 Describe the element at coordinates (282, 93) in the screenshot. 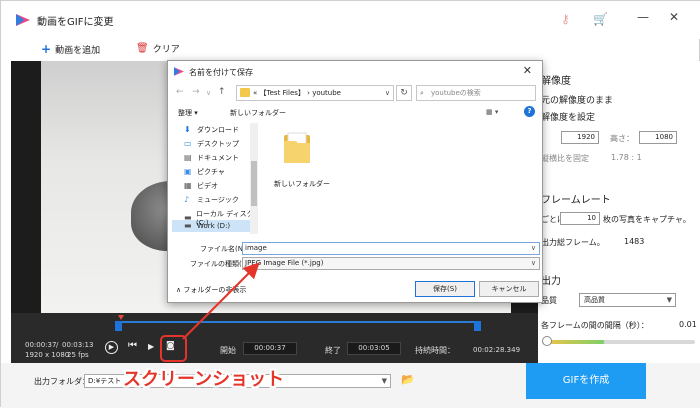

I see `path-part1: 【Test Files】` at that location.